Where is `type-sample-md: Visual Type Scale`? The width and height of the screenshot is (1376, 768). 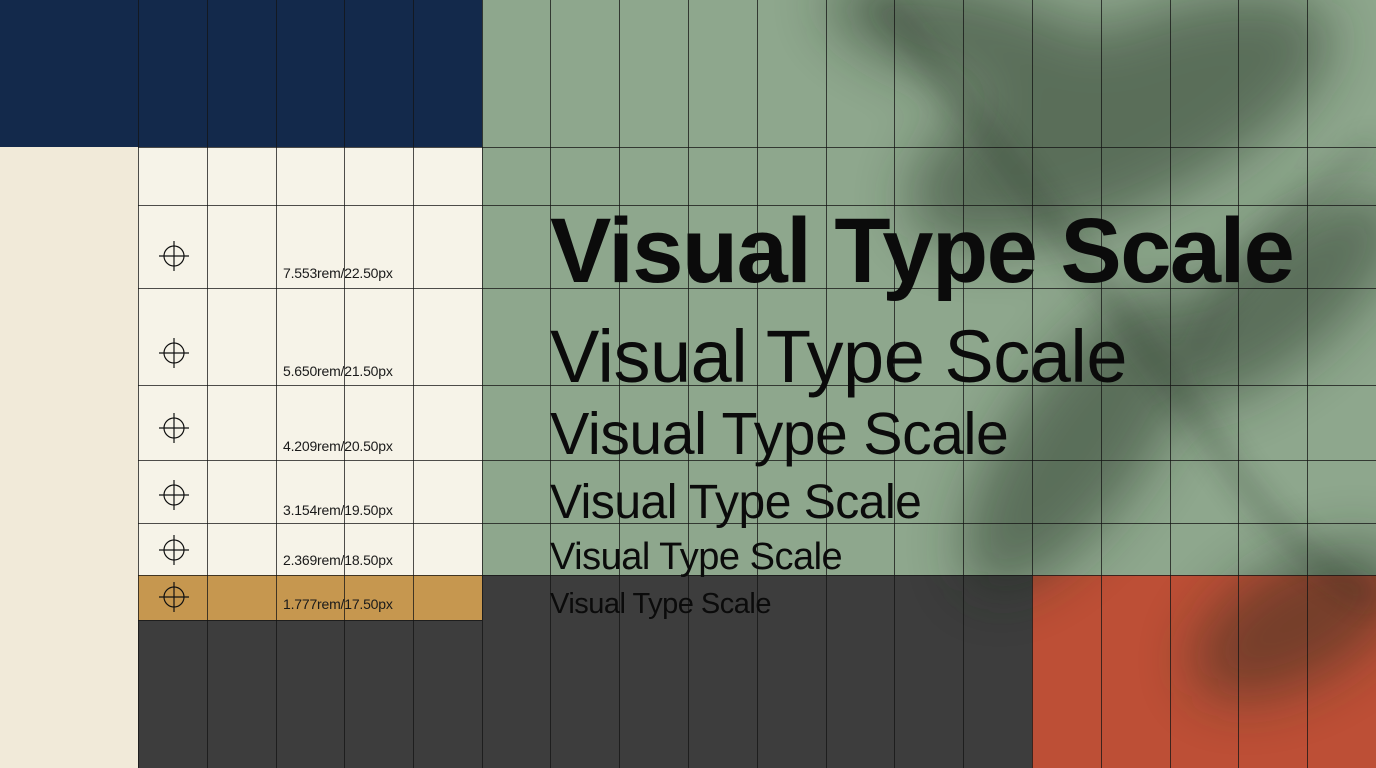
type-sample-md: Visual Type Scale is located at coordinates (736, 502).